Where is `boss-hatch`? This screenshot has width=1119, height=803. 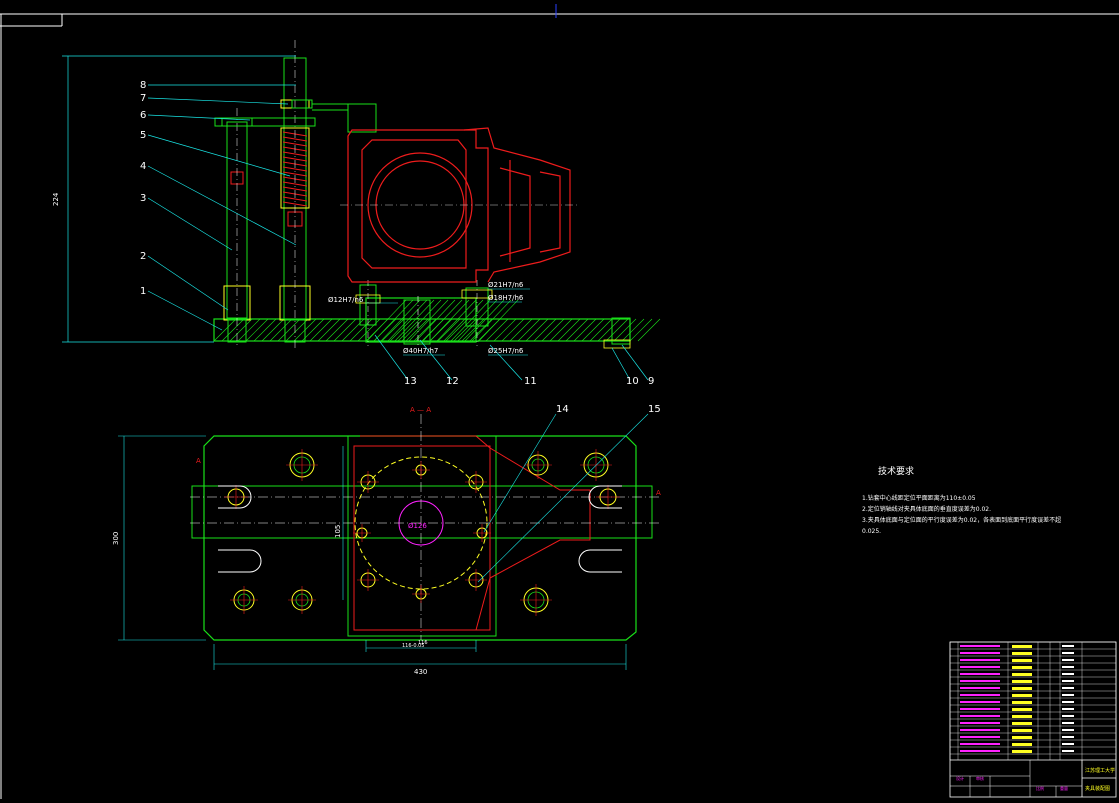 boss-hatch is located at coordinates (442, 321).